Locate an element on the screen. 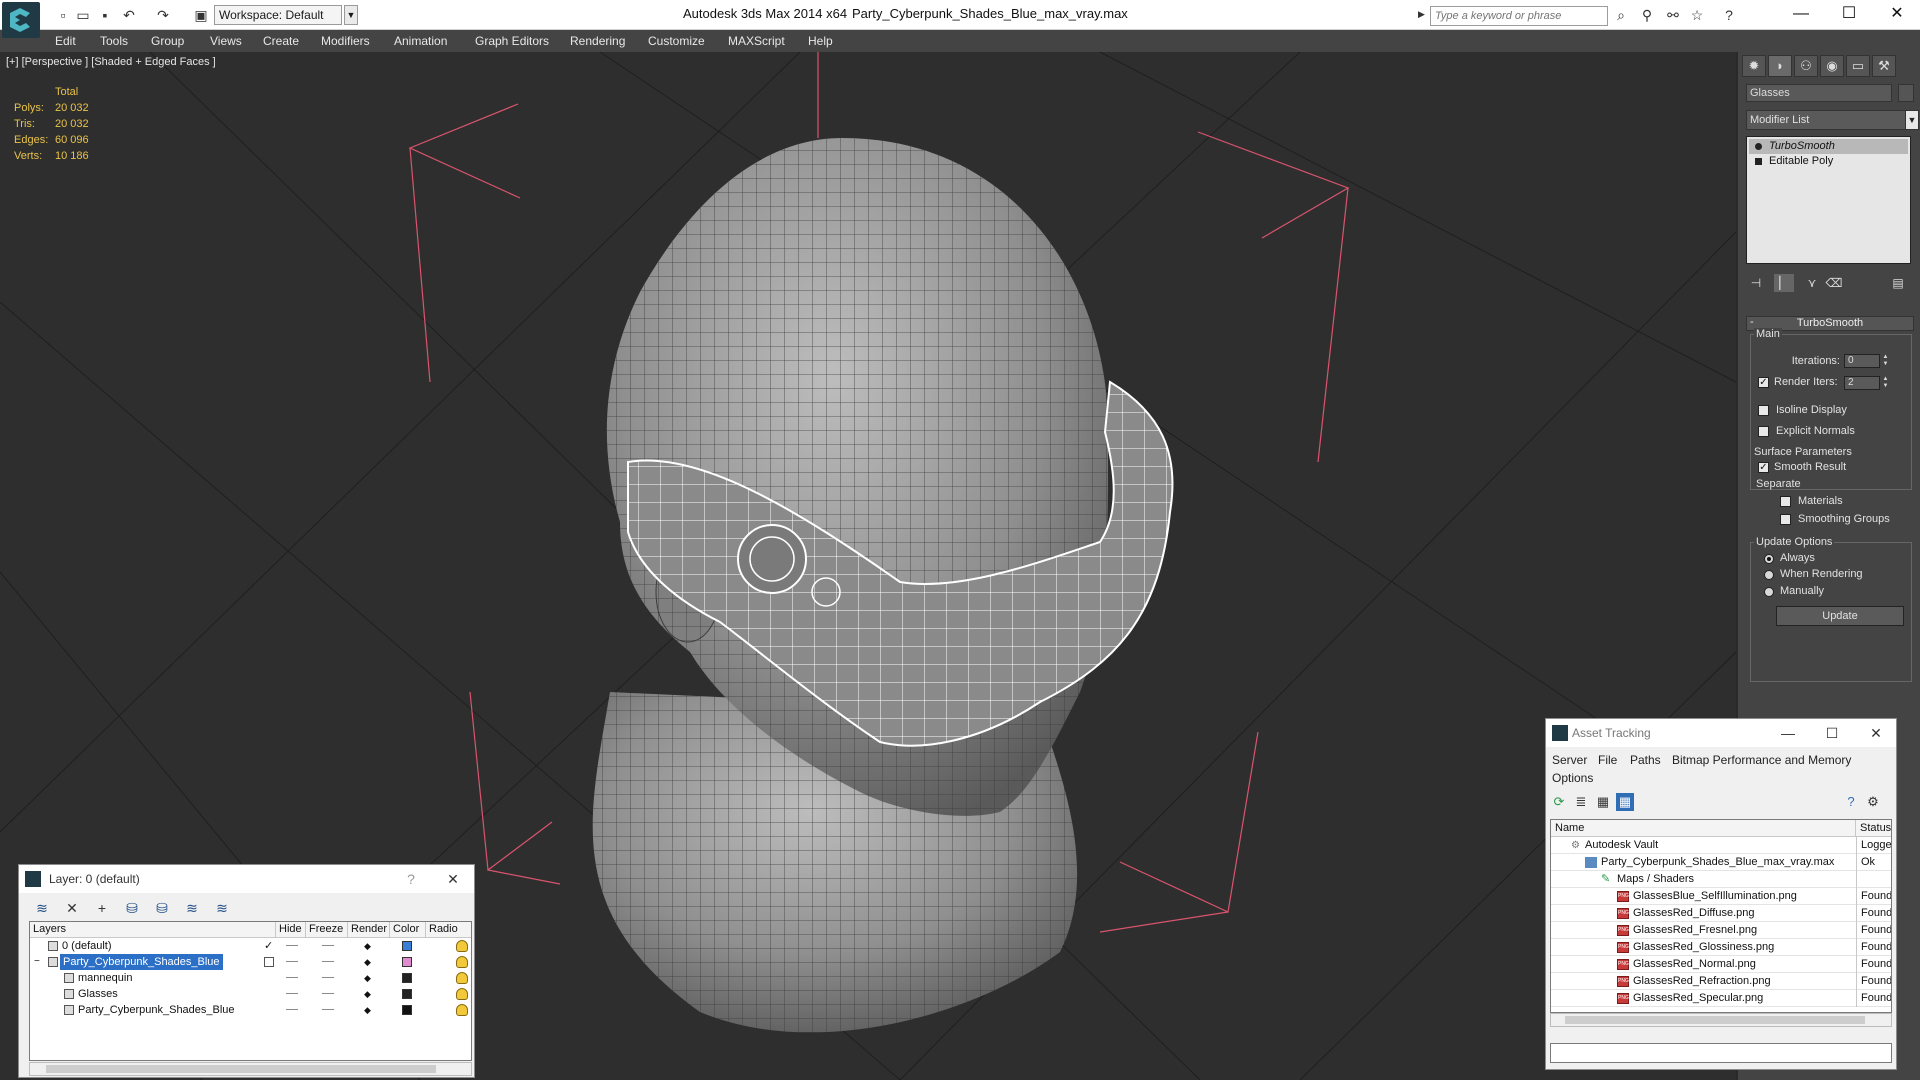 This screenshot has height=1080, width=1920. isoline-checkbox is located at coordinates (1763, 410).